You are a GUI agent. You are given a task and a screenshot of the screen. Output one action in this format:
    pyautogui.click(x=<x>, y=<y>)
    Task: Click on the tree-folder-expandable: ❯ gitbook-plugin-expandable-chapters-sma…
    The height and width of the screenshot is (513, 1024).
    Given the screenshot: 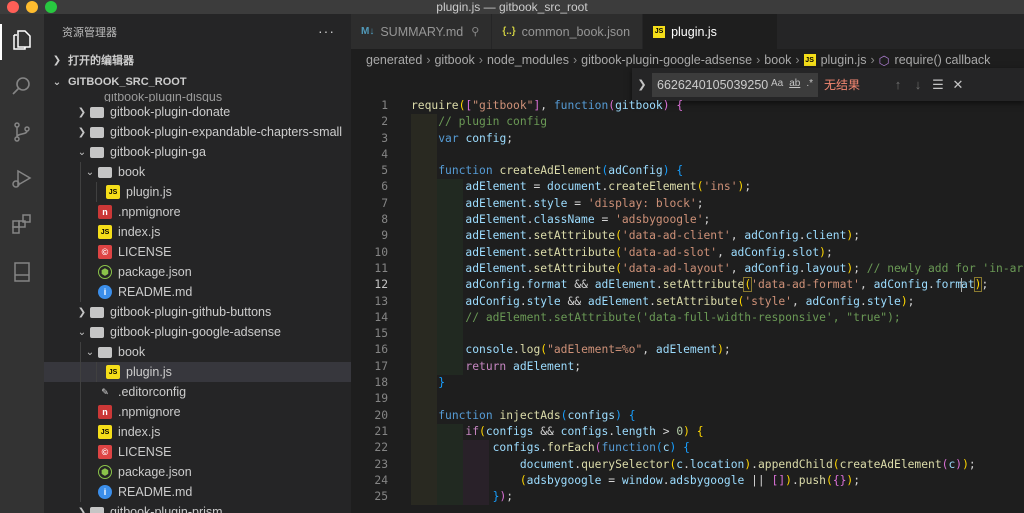 What is the action you would take?
    pyautogui.click(x=197, y=132)
    